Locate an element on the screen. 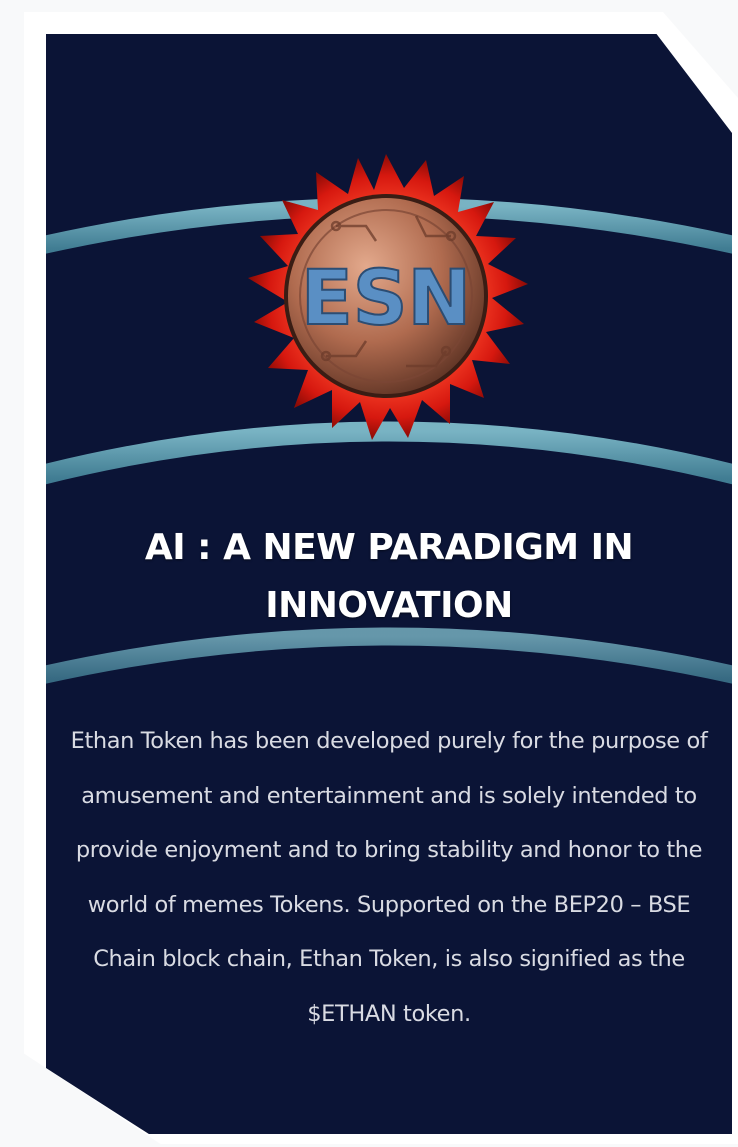  logo-letters: ESN is located at coordinates (386, 297).